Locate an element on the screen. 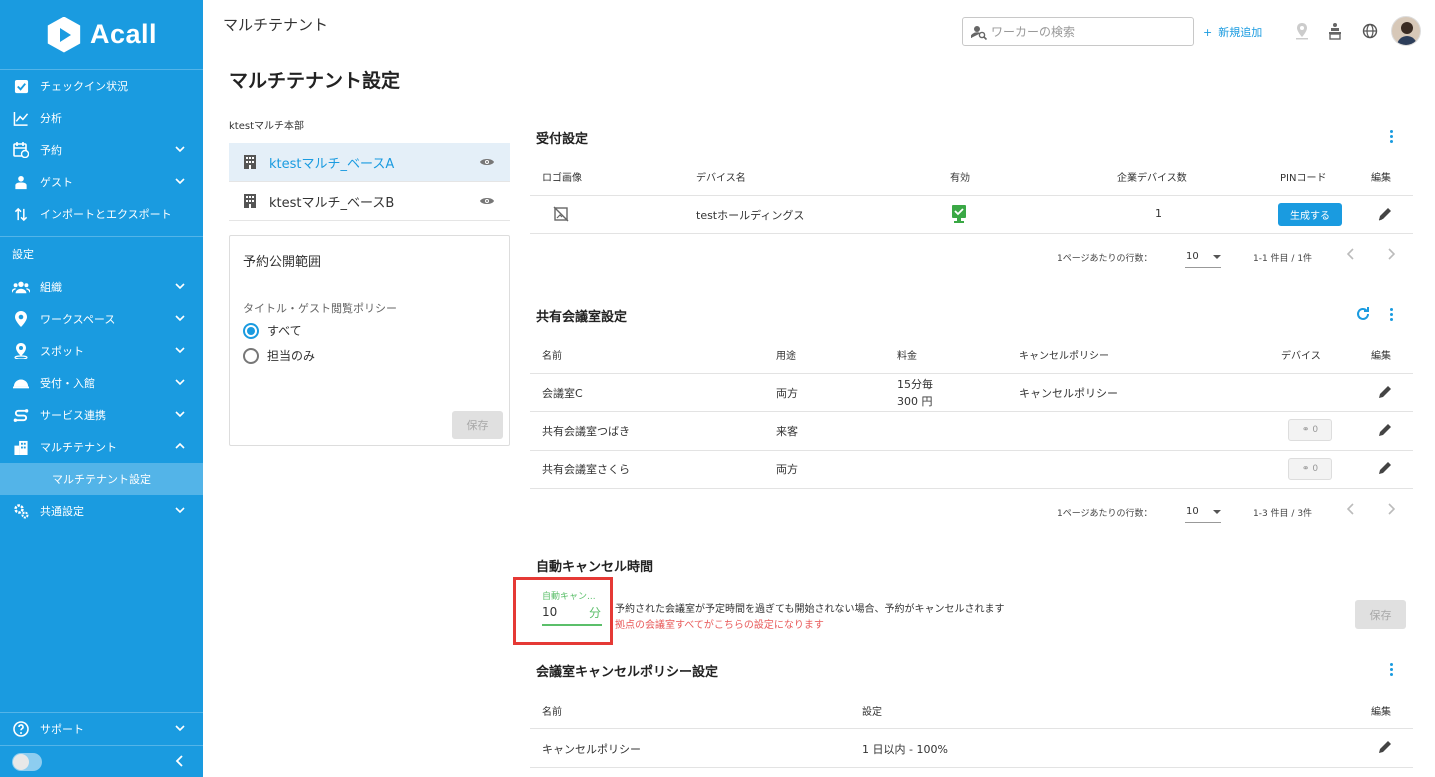  col-device-name: デバイス名 is located at coordinates (721, 178).